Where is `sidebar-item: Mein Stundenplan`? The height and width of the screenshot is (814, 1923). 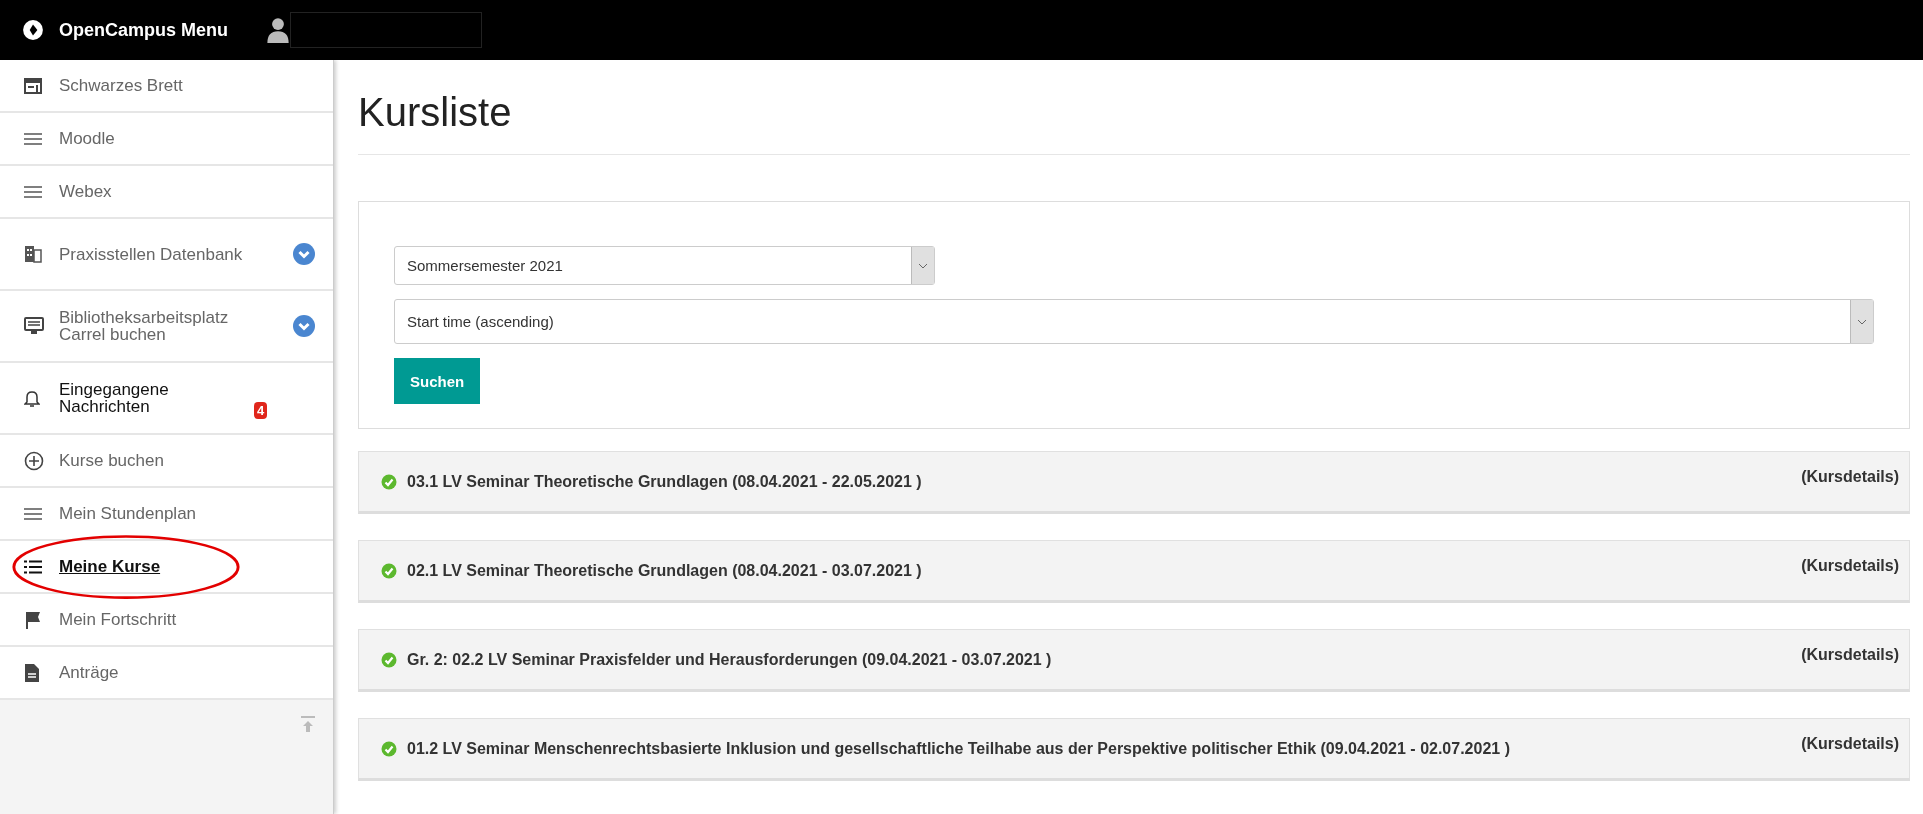
sidebar-item: Mein Stundenplan is located at coordinates (166, 514).